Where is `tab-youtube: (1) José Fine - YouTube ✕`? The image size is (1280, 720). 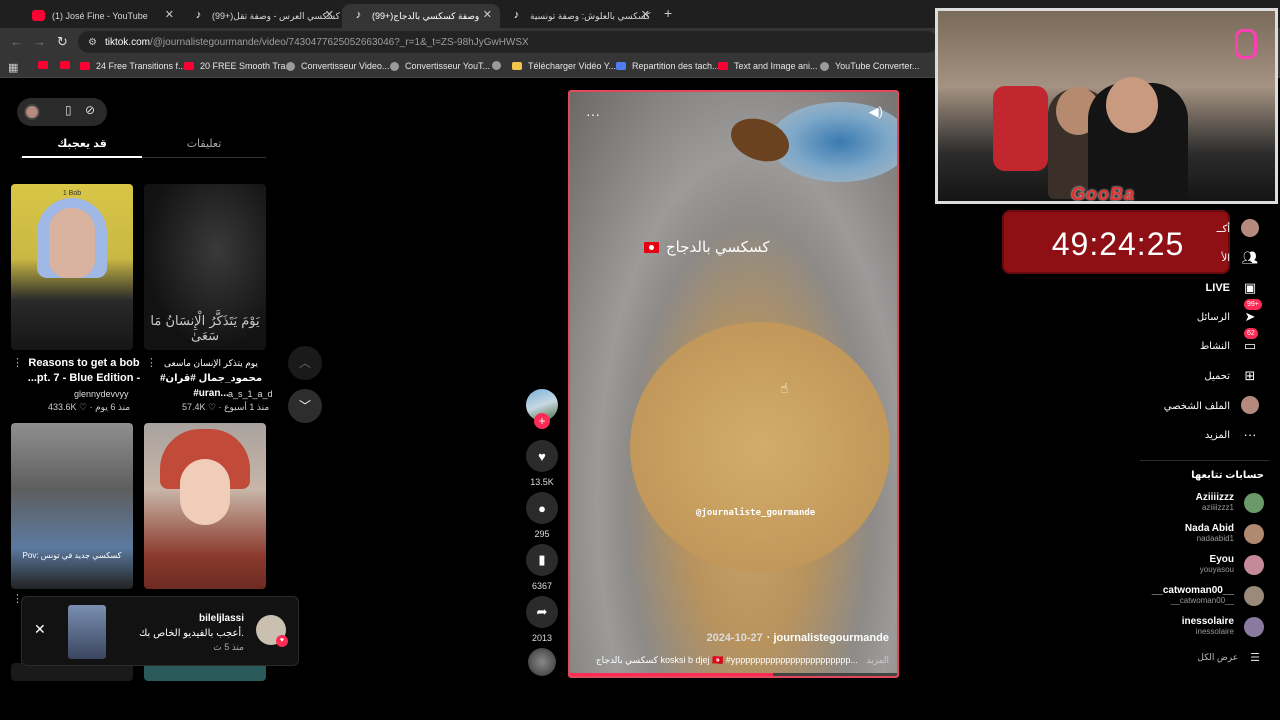 tab-youtube: (1) José Fine - YouTube ✕ is located at coordinates (102, 16).